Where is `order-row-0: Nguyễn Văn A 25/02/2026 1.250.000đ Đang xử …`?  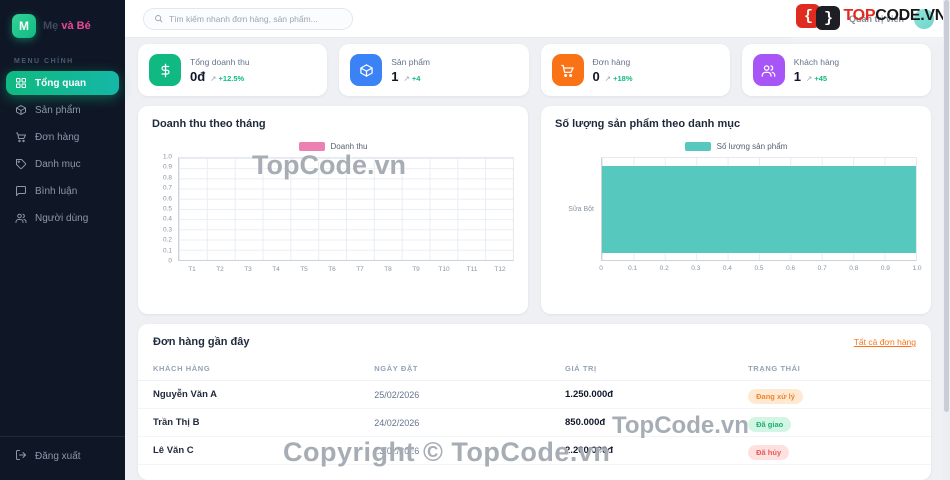 order-row-0: Nguyễn Văn A 25/02/2026 1.250.000đ Đang xử … is located at coordinates (534, 395).